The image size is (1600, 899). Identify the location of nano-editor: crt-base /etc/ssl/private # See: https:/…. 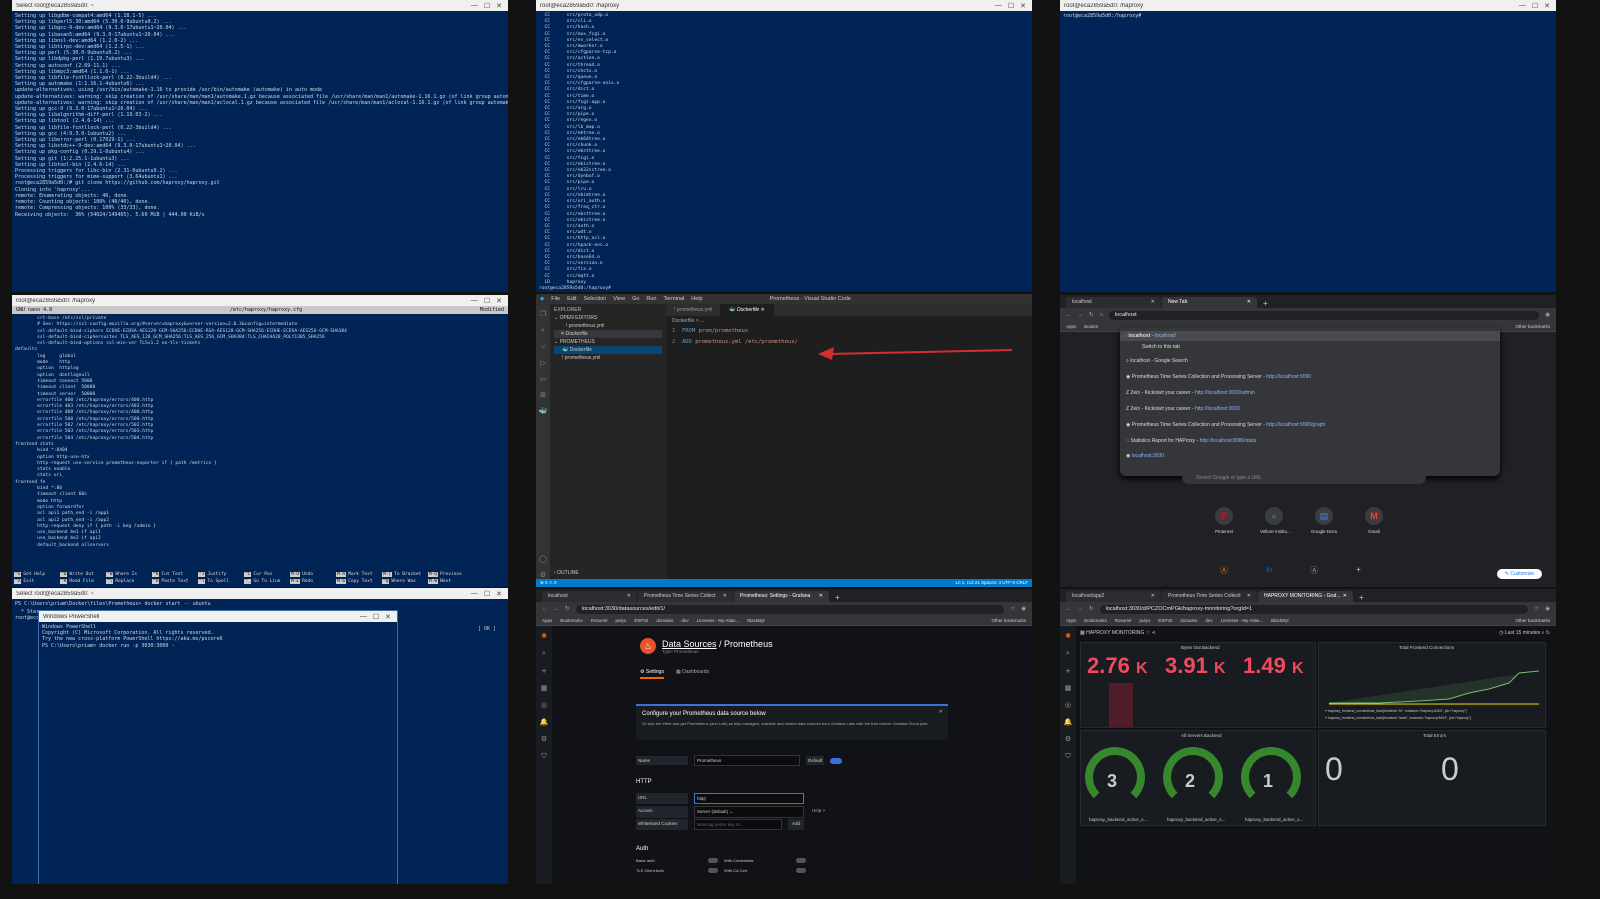
(260, 441).